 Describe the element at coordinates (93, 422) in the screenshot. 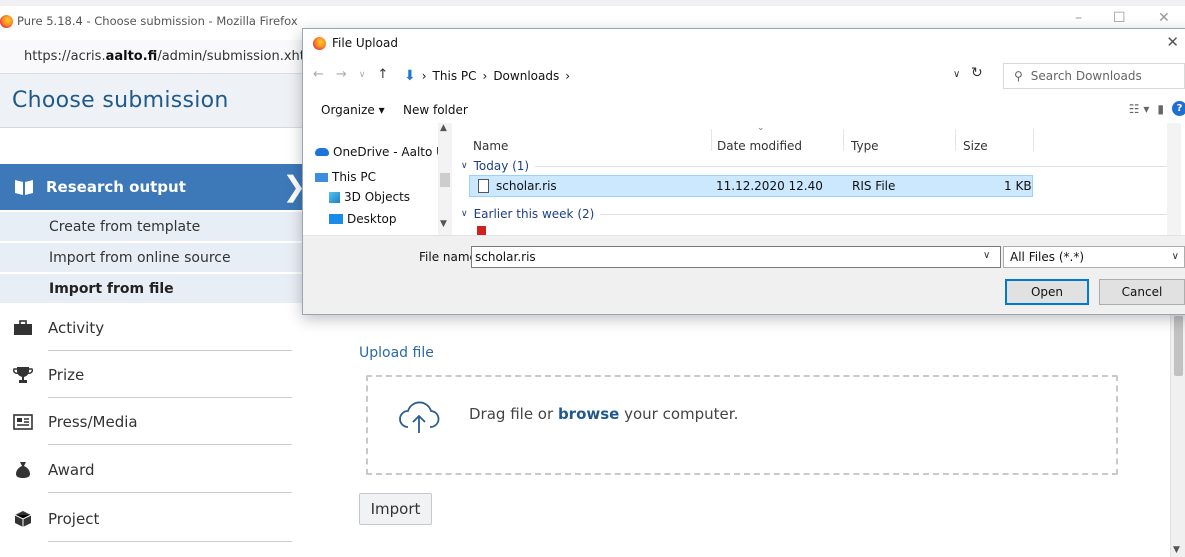

I see `nav-item-label: Press/Media` at that location.